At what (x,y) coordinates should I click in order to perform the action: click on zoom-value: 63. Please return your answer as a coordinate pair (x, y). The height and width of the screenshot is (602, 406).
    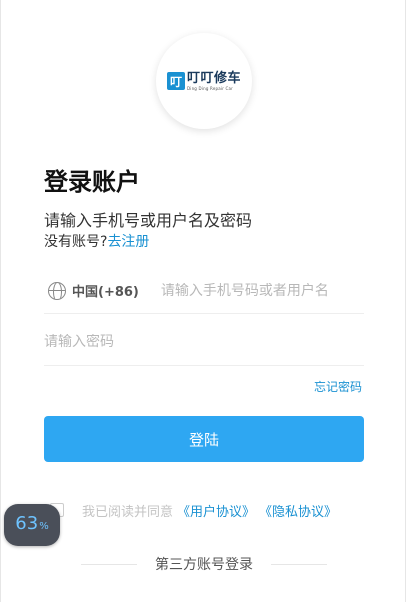
    Looking at the image, I should click on (27, 523).